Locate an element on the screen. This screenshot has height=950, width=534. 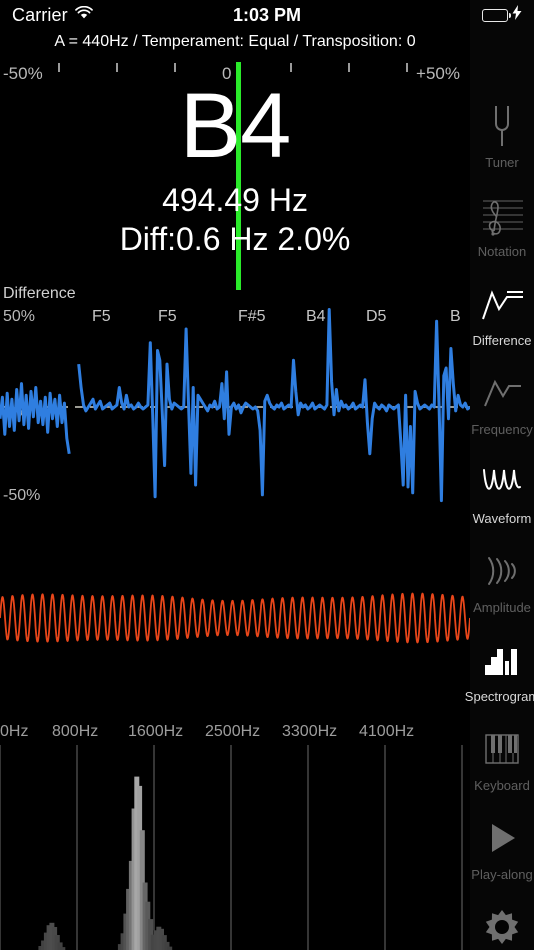
sidebar-item-difference: Difference is located at coordinates (502, 307).